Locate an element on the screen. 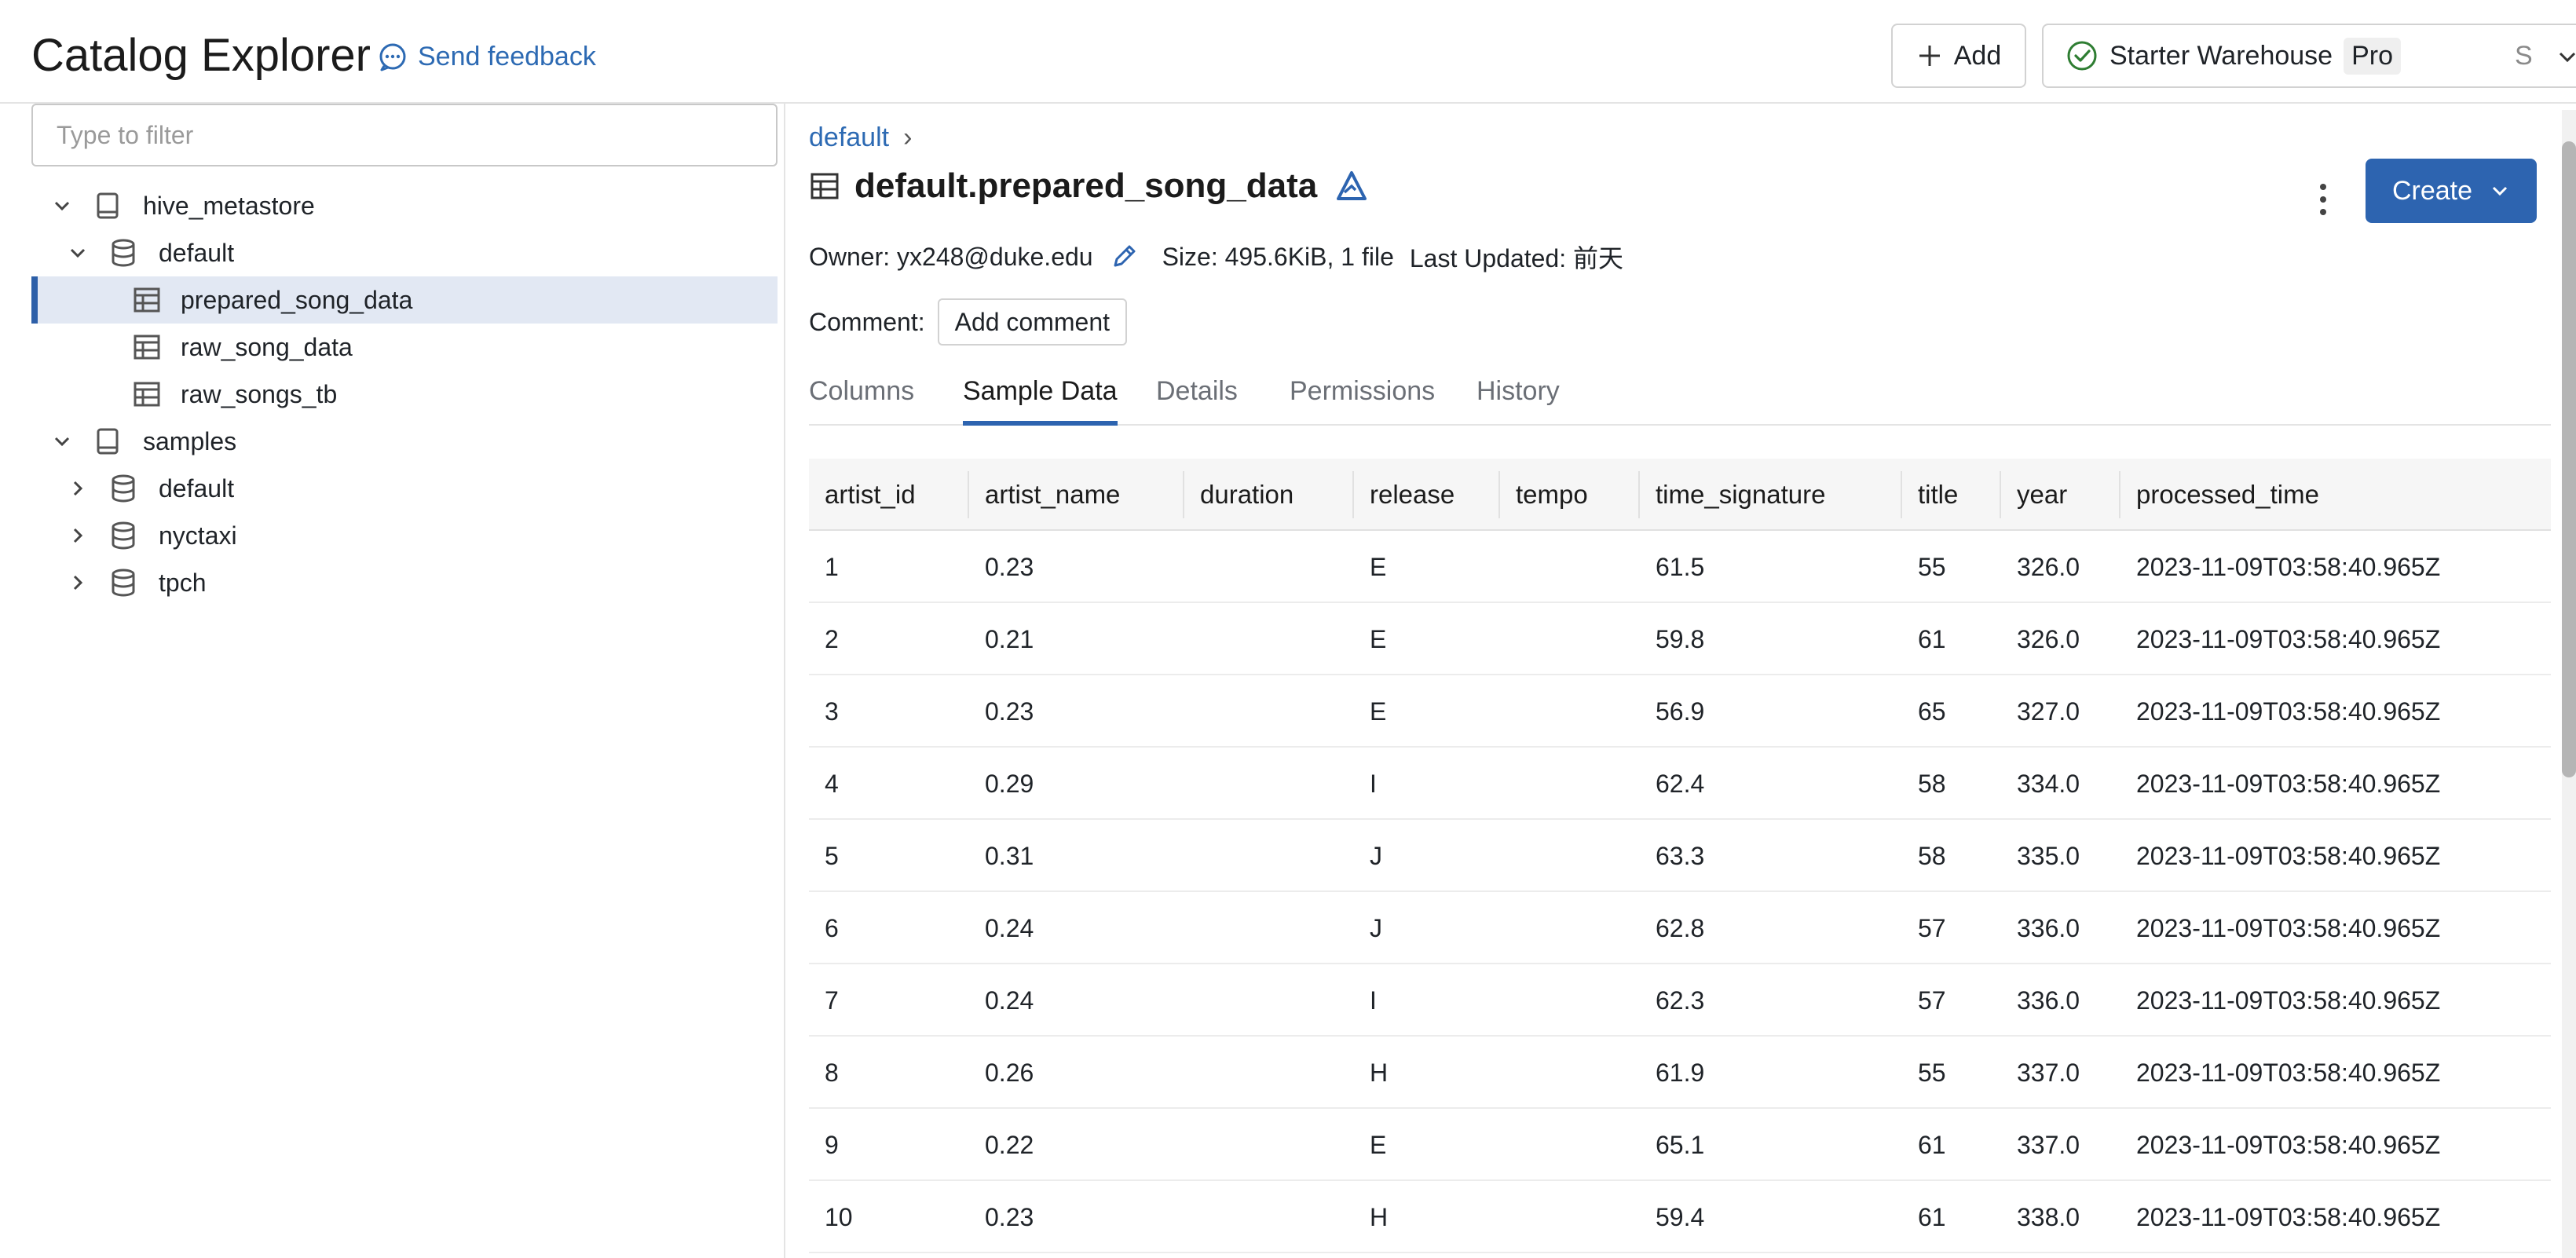  add-comment-button: Add comment is located at coordinates (1032, 322).